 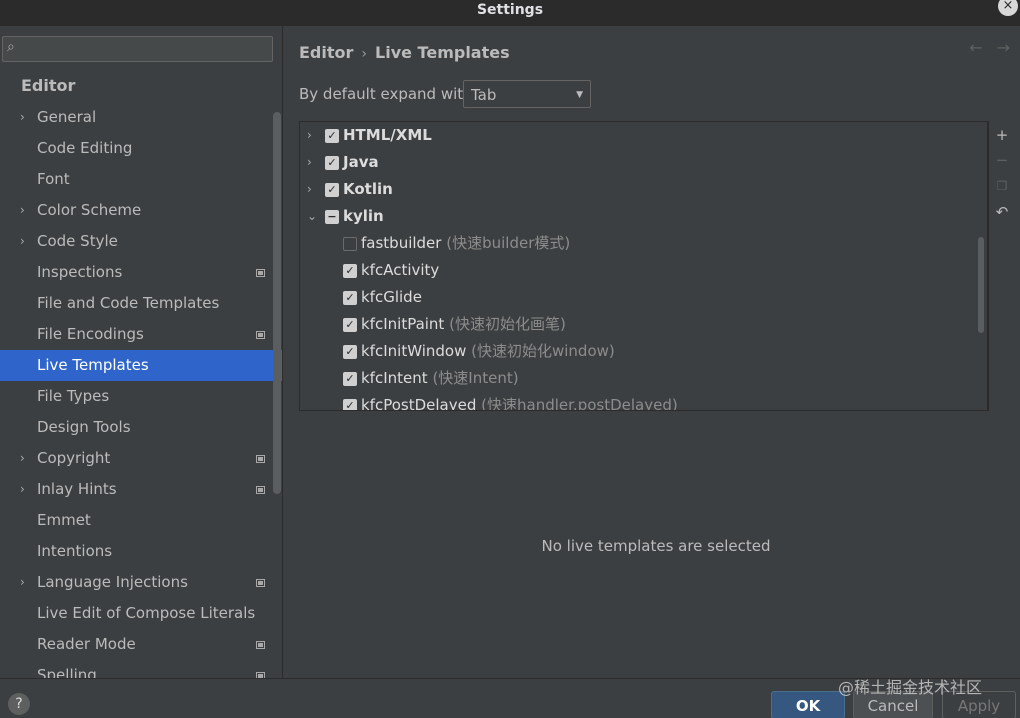 I want to click on template-item: ✓ kfcPostDelayed (快速handler.postDelayed), so click(x=643, y=401).